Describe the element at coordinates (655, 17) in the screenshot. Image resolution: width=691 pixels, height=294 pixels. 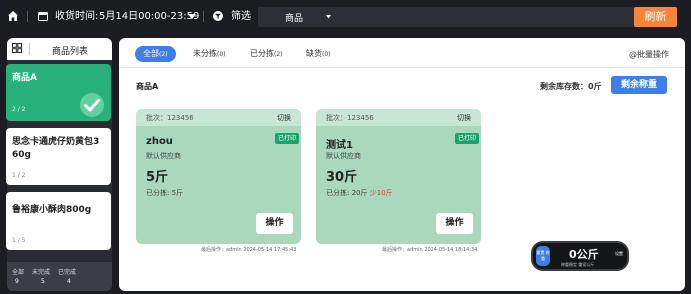
I see `refresh-button: 刷新` at that location.